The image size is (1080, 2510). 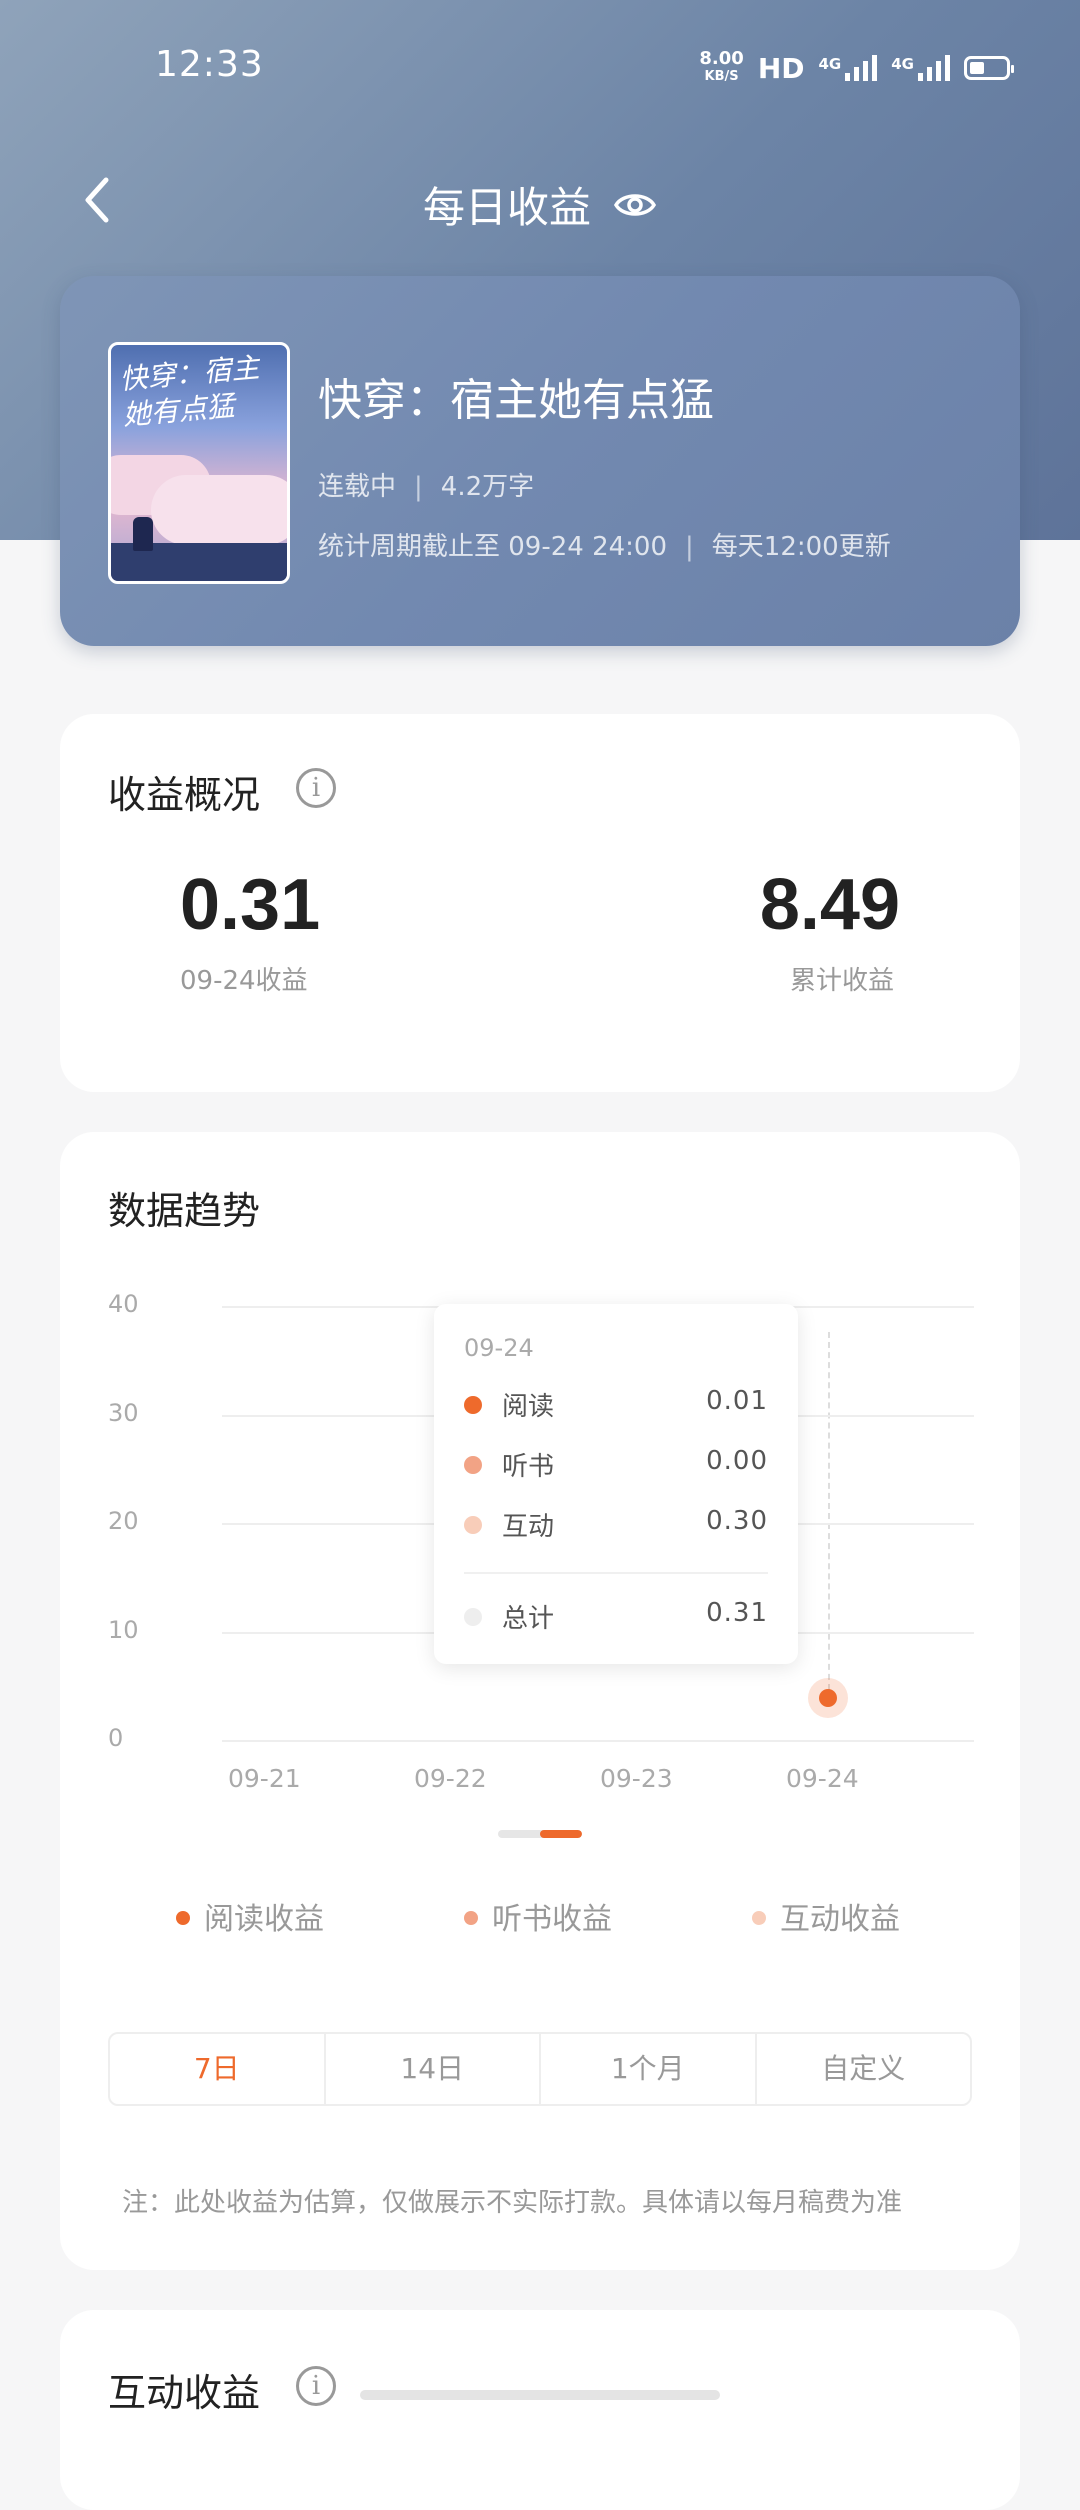 I want to click on home-indicator, so click(x=540, y=2395).